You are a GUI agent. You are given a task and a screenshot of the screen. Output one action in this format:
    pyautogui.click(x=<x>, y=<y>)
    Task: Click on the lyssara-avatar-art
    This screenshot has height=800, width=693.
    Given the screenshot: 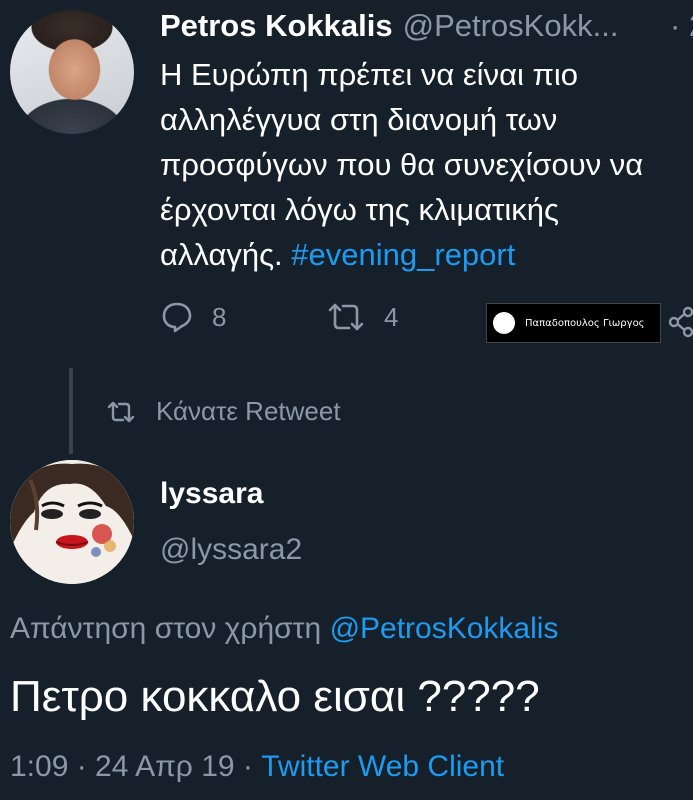 What is the action you would take?
    pyautogui.click(x=72, y=522)
    